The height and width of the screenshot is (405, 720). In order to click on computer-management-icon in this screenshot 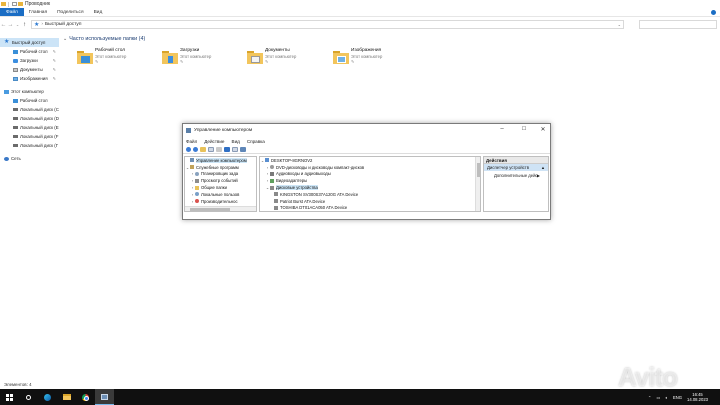, I will do `click(192, 160)`.